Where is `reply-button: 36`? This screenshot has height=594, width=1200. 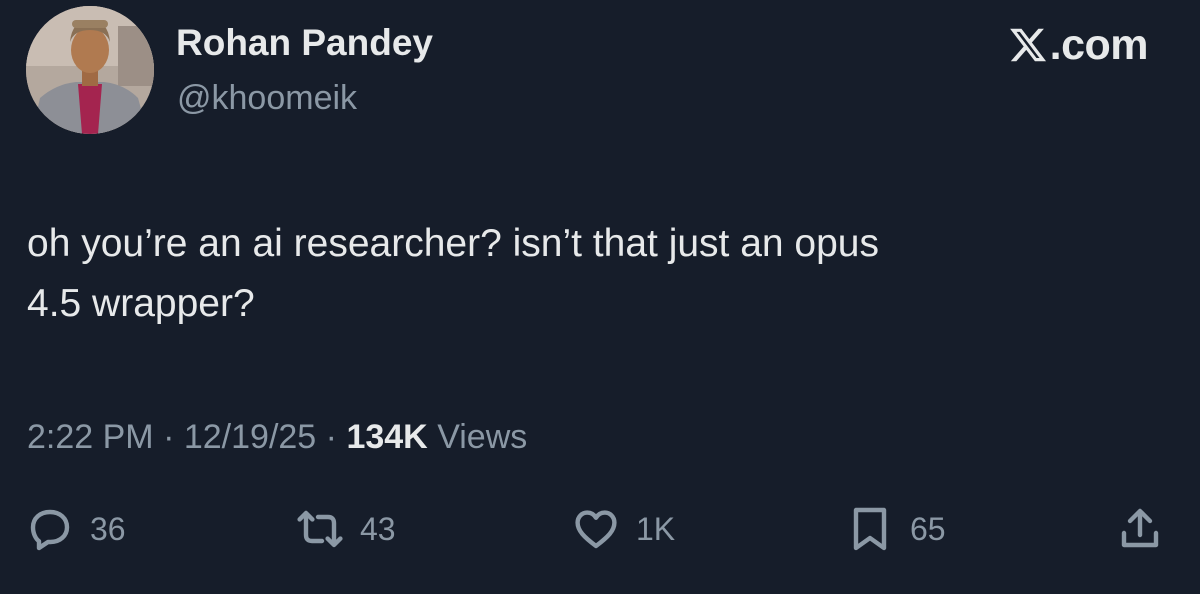
reply-button: 36 is located at coordinates (76, 529).